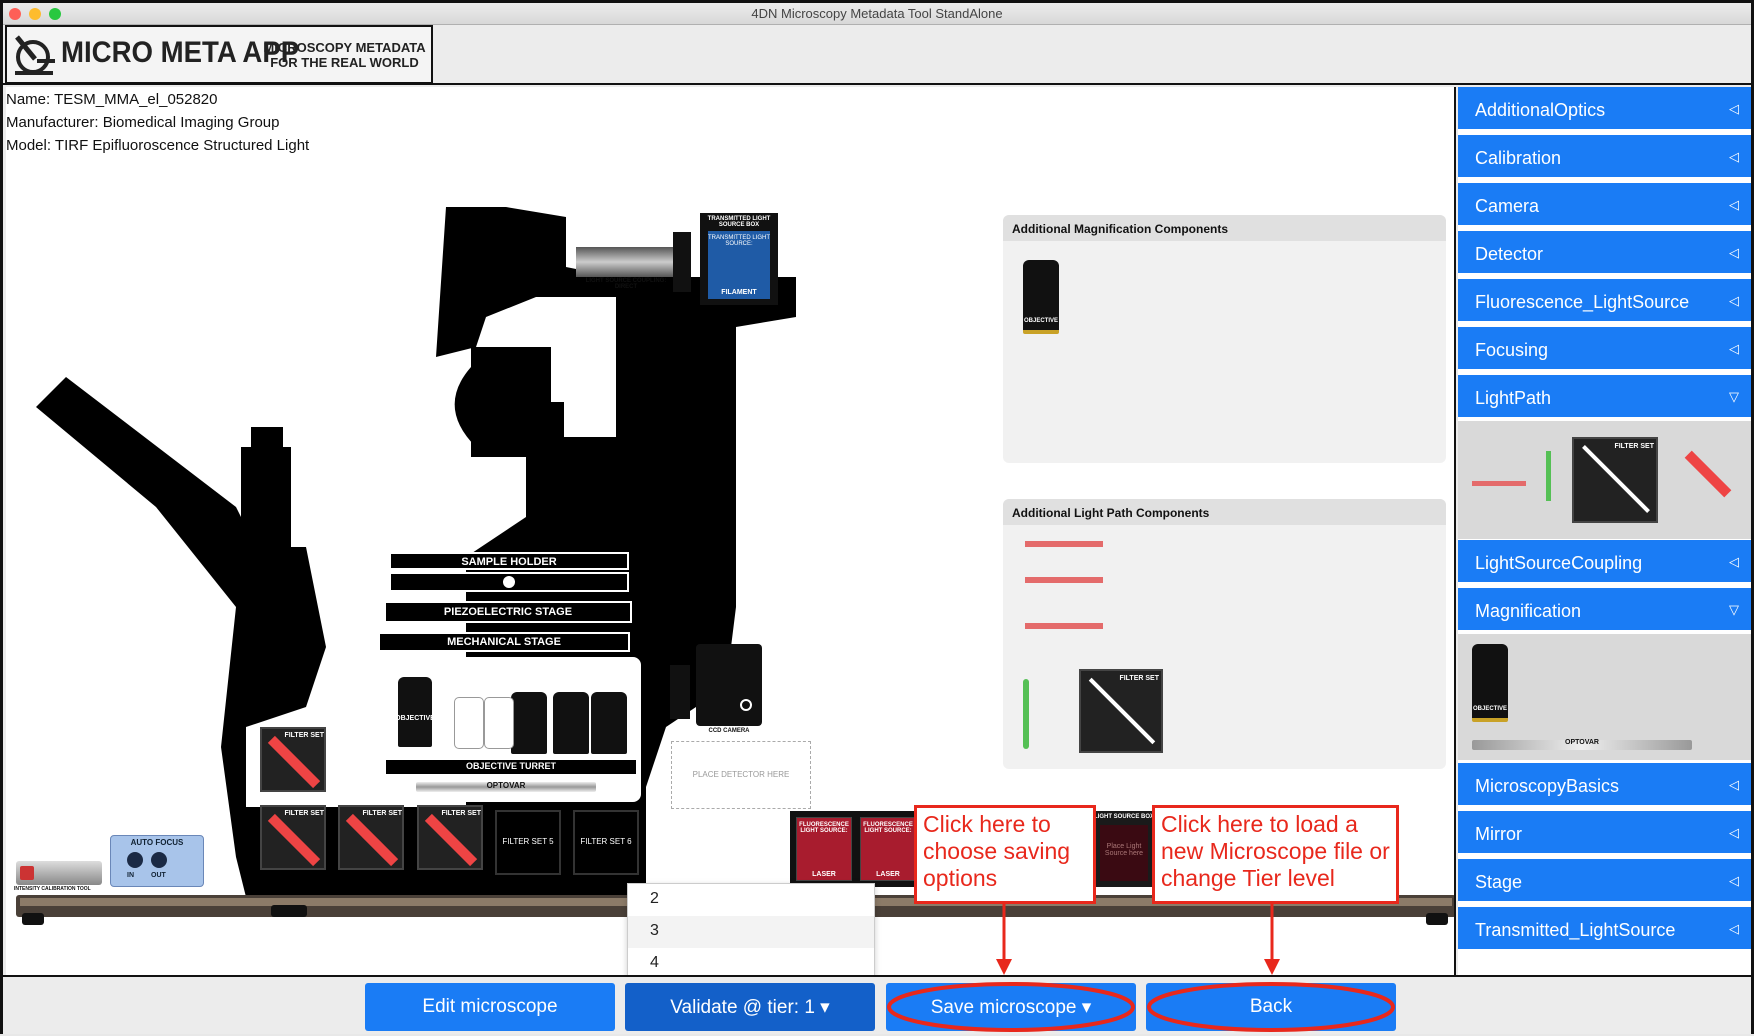 The width and height of the screenshot is (1754, 1036). Describe the element at coordinates (59, 873) in the screenshot. I see `intensity-calibration-tool` at that location.